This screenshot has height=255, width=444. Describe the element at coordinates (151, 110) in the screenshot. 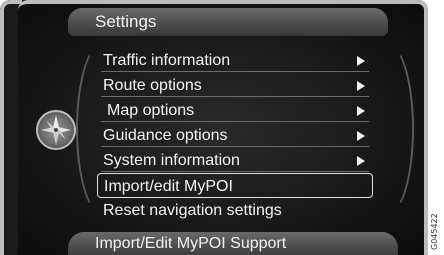

I see `menu-item-label: Map options` at that location.